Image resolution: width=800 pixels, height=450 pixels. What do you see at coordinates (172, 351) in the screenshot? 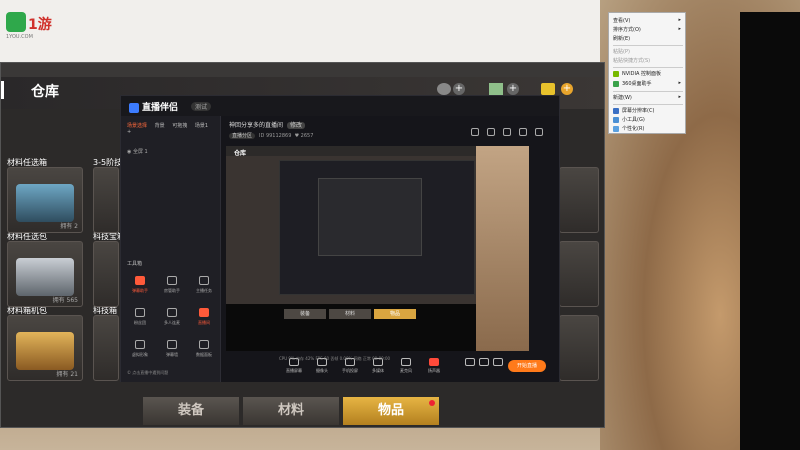
I see `tool-wall: 弹幕墙` at bounding box center [172, 351].